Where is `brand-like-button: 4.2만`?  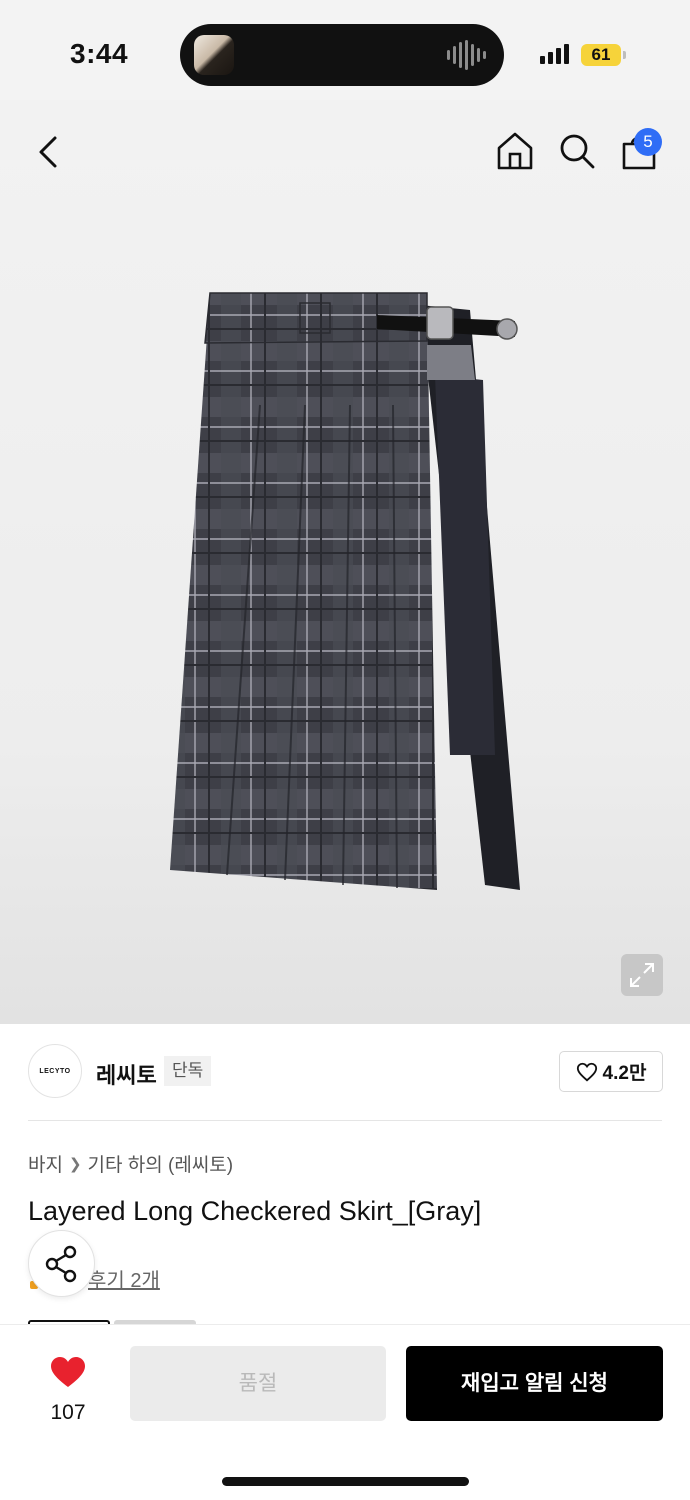
brand-like-button: 4.2만 is located at coordinates (611, 1071).